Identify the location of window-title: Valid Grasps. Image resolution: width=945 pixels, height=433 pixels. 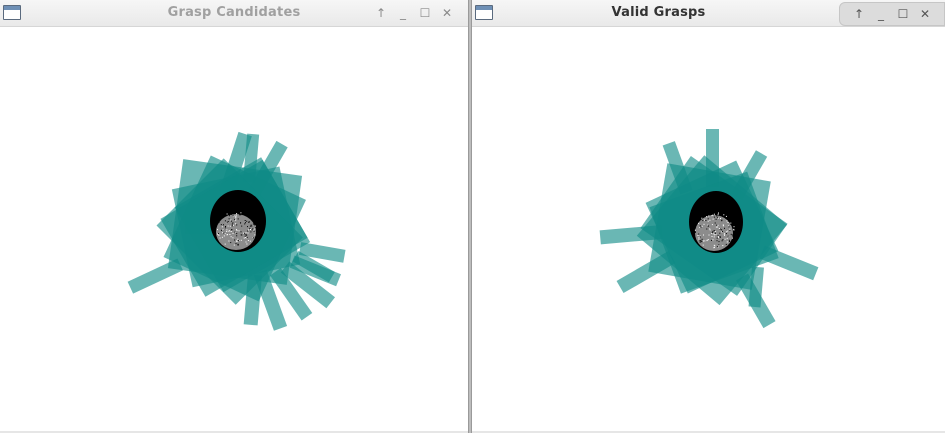
(658, 12).